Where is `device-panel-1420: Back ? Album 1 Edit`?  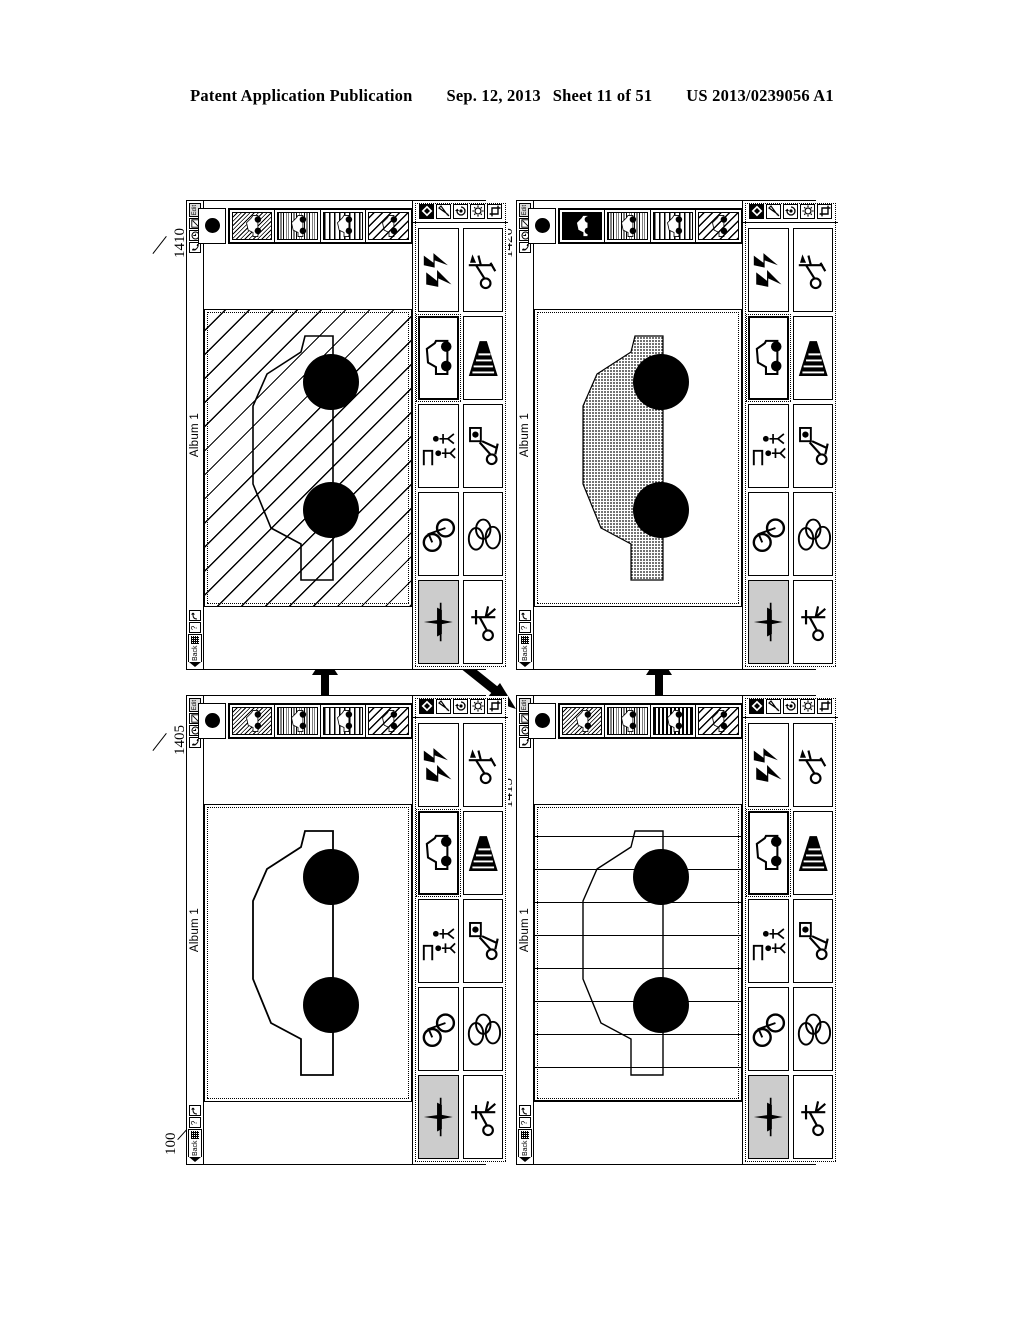 device-panel-1420: Back ? Album 1 Edit is located at coordinates (677, 435).